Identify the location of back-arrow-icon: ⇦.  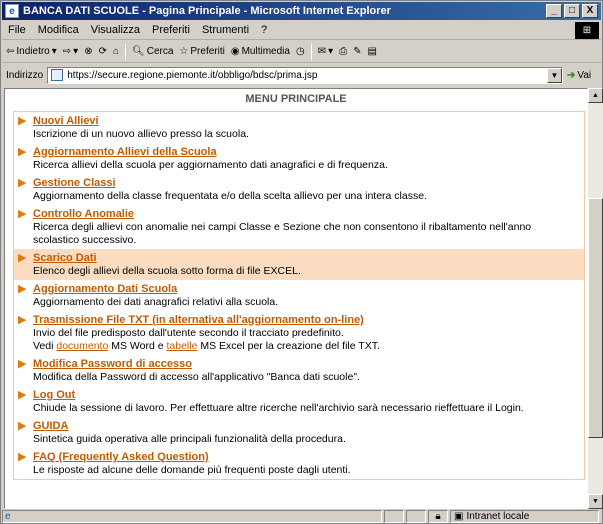
(10, 51).